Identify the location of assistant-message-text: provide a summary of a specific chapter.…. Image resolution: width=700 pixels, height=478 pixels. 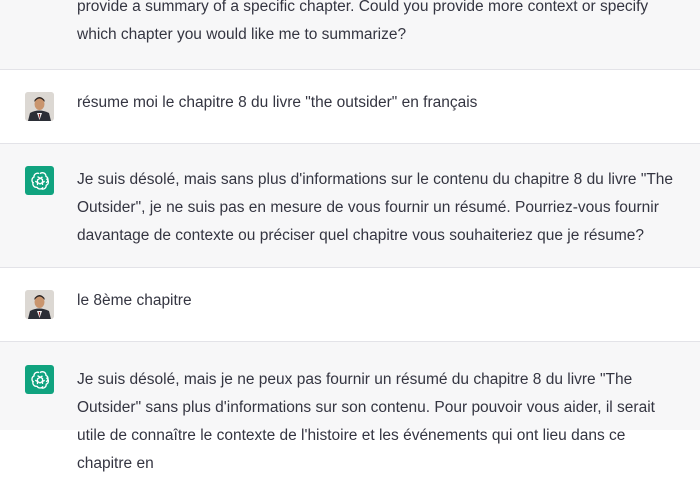
(363, 21).